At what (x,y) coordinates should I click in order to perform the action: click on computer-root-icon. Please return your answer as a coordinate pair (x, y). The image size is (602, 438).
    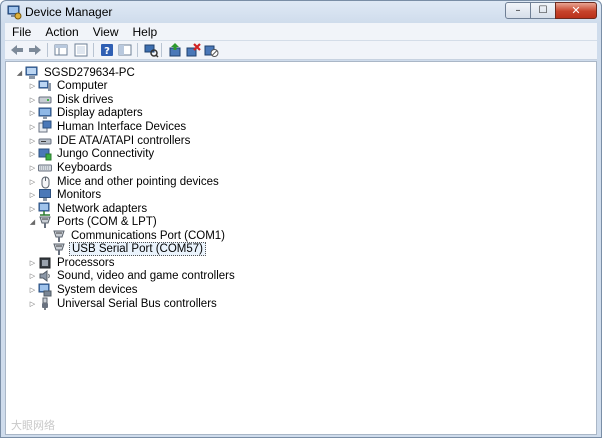
    Looking at the image, I should click on (31, 72).